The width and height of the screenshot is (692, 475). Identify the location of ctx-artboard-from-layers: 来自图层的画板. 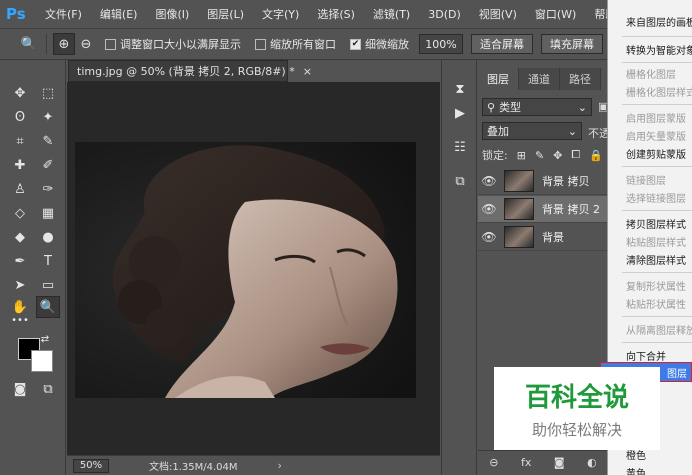
(659, 21).